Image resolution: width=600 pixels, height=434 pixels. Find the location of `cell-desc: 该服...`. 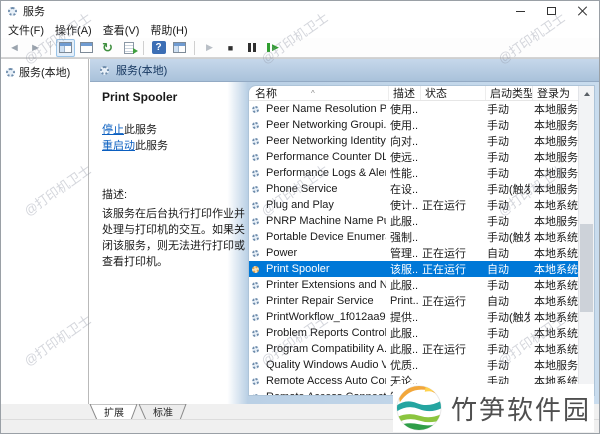

cell-desc: 该服... is located at coordinates (404, 270).